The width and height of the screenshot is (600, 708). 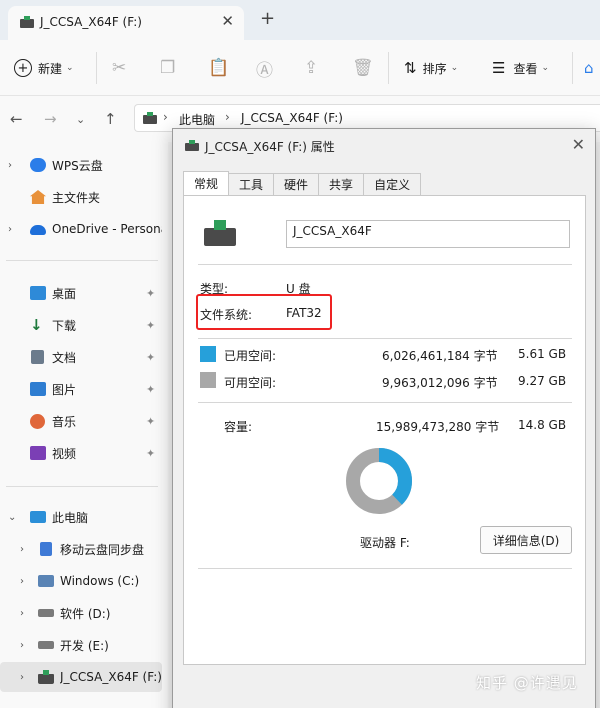 What do you see at coordinates (38, 389) in the screenshot?
I see `pictures-icon` at bounding box center [38, 389].